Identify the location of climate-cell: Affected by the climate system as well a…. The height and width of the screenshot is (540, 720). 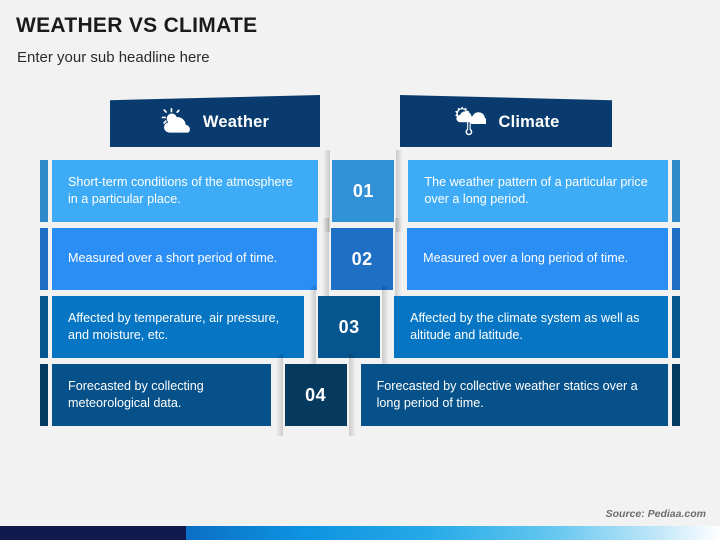
(531, 327).